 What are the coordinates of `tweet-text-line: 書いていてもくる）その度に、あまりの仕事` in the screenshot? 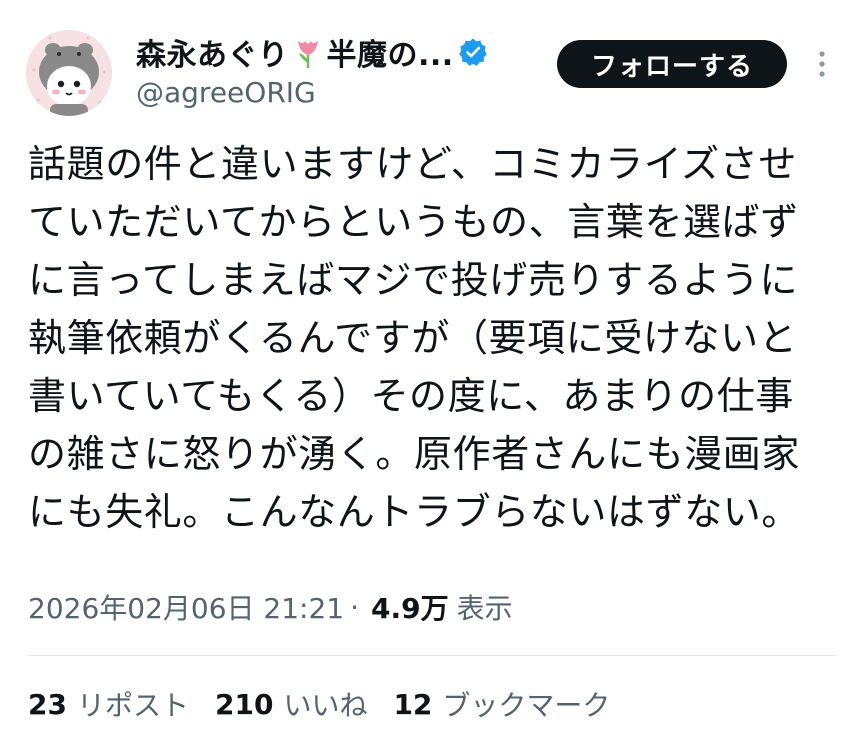 It's located at (411, 396).